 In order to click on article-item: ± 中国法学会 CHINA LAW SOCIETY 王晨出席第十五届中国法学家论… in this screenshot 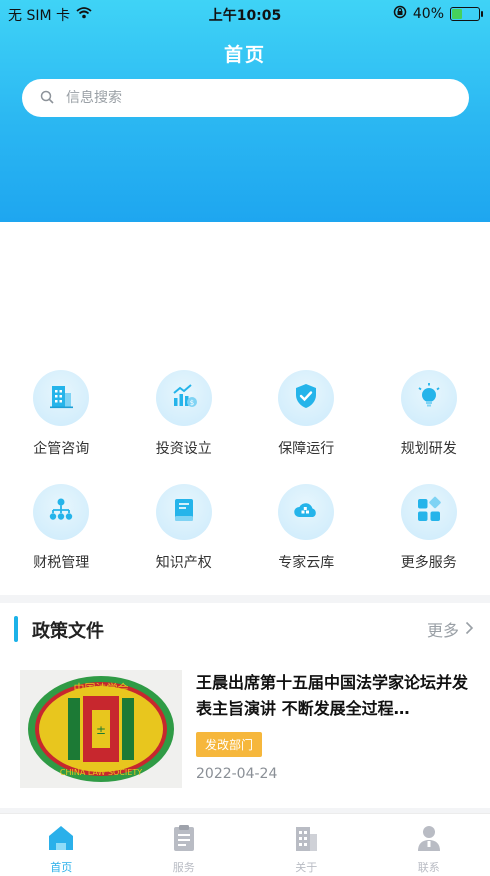, I will do `click(245, 730)`.